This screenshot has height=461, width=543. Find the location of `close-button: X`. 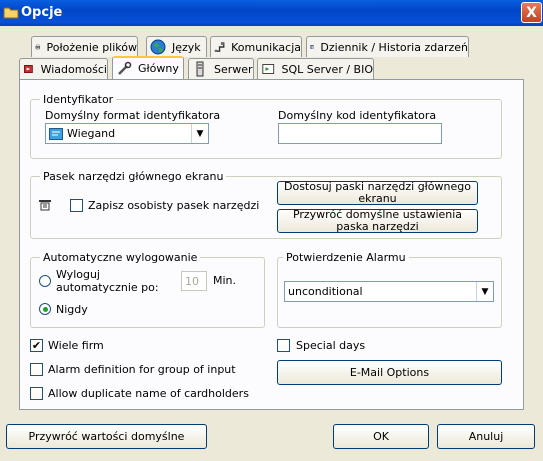

close-button: X is located at coordinates (531, 12).